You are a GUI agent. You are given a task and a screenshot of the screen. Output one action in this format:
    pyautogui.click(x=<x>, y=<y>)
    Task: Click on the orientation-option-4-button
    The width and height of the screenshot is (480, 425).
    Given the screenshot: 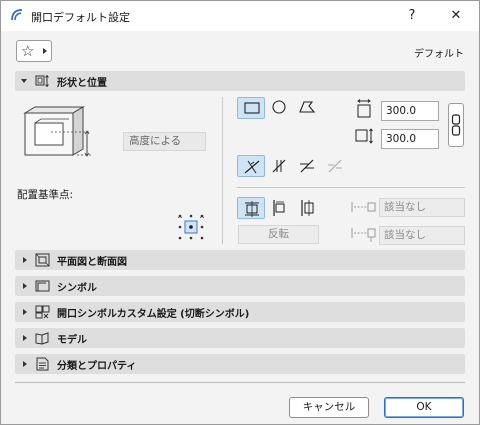 What is the action you would take?
    pyautogui.click(x=335, y=166)
    